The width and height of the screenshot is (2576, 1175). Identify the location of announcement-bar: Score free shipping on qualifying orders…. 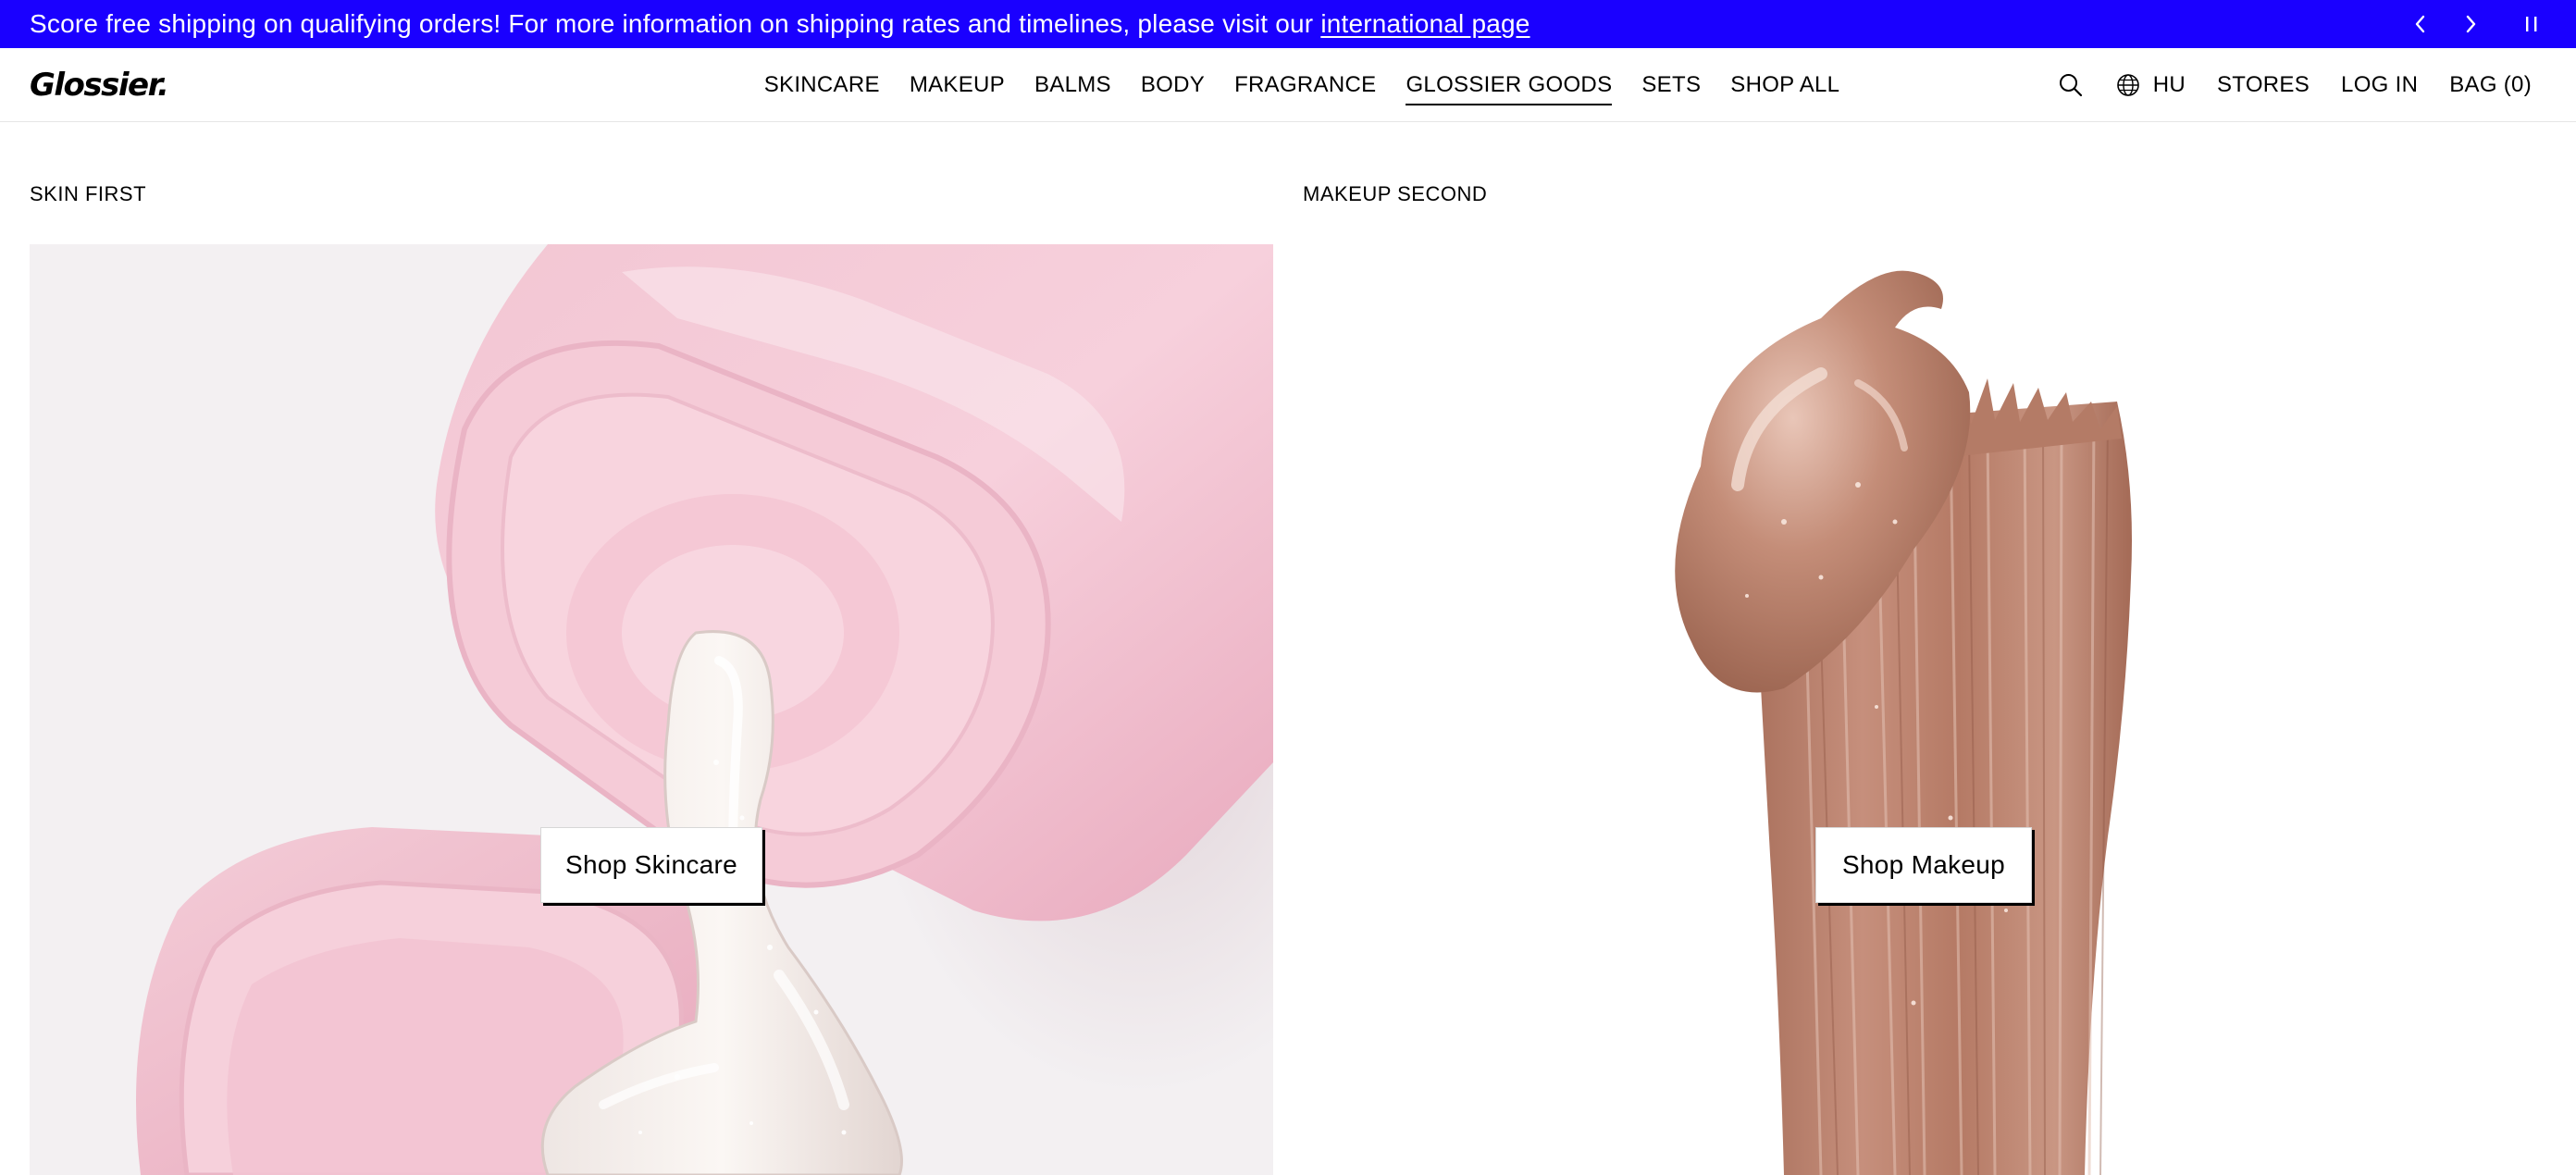
(1288, 24).